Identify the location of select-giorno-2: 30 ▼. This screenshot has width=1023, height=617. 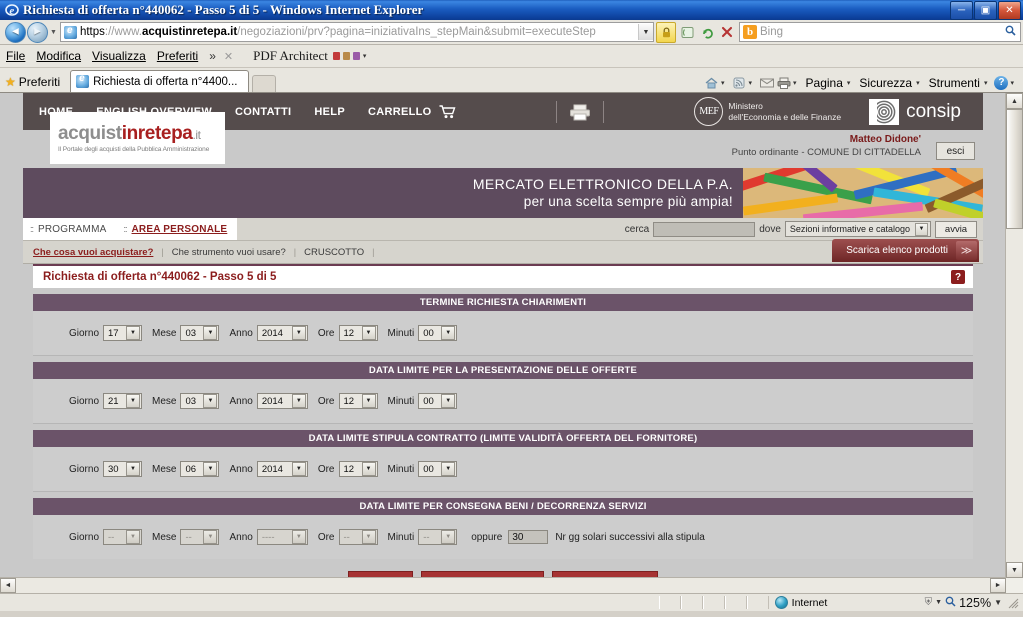
(123, 469).